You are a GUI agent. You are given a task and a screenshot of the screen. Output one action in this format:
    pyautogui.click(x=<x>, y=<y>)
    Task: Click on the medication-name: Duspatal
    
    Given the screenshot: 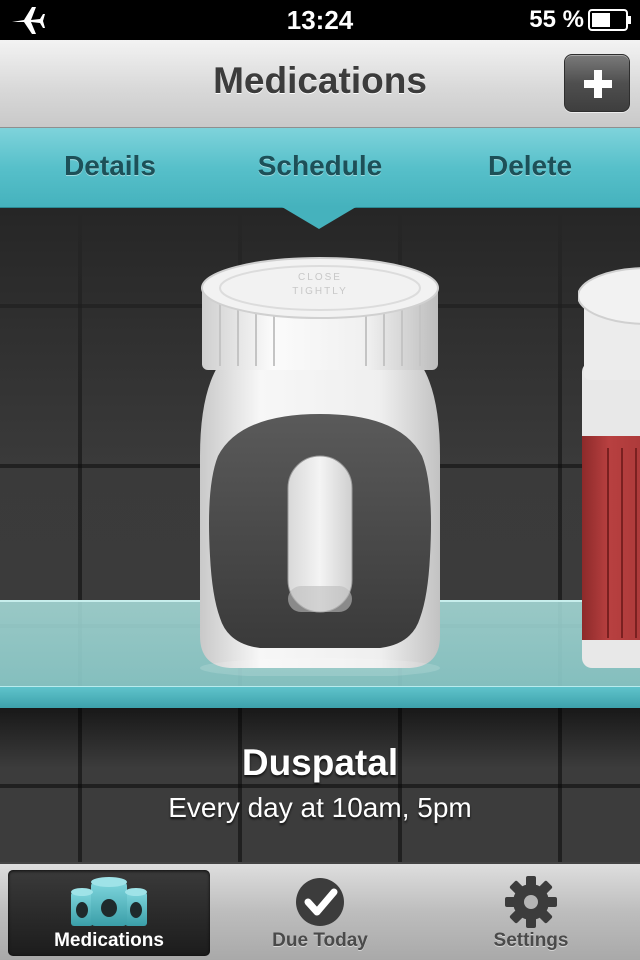 What is the action you would take?
    pyautogui.click(x=320, y=762)
    